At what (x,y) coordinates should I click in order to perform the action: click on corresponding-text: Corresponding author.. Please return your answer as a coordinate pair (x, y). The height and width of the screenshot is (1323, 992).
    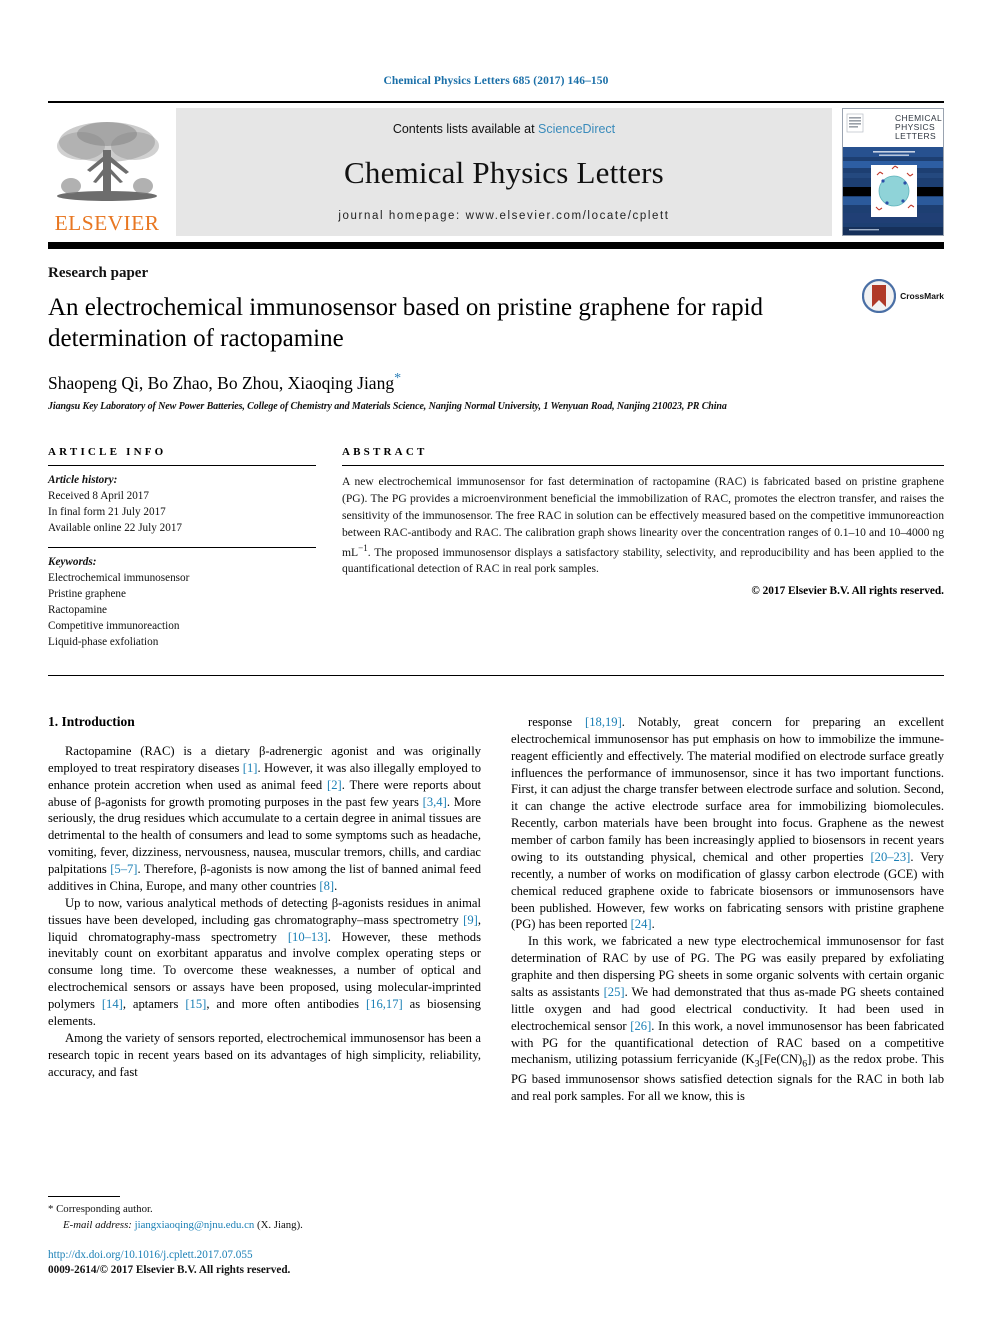
    Looking at the image, I should click on (104, 1209).